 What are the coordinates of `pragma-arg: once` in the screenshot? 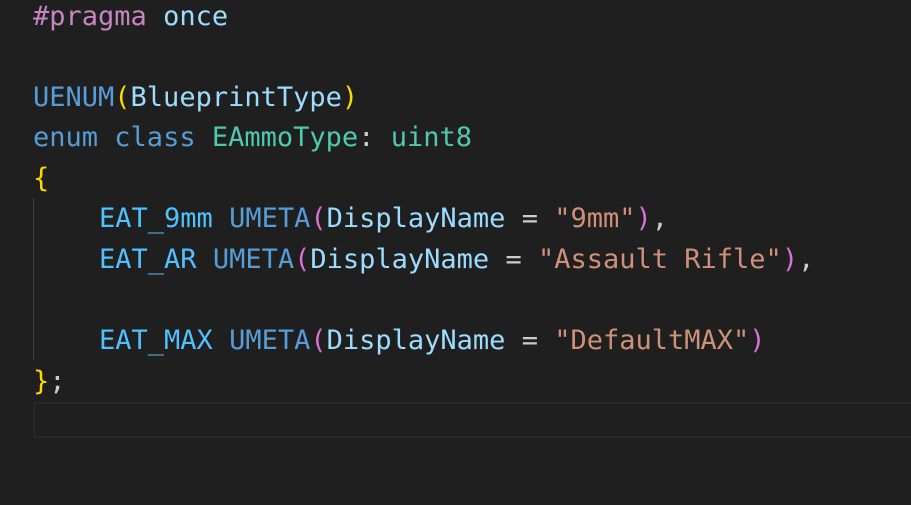 It's located at (196, 16).